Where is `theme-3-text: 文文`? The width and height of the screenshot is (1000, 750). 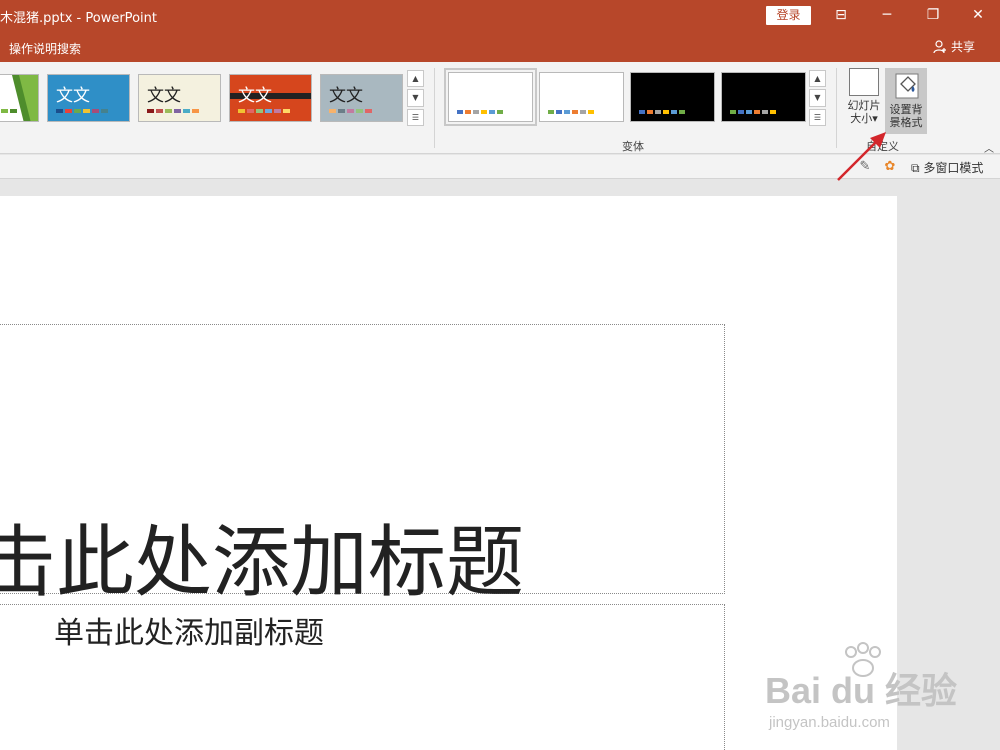 theme-3-text: 文文 is located at coordinates (164, 96).